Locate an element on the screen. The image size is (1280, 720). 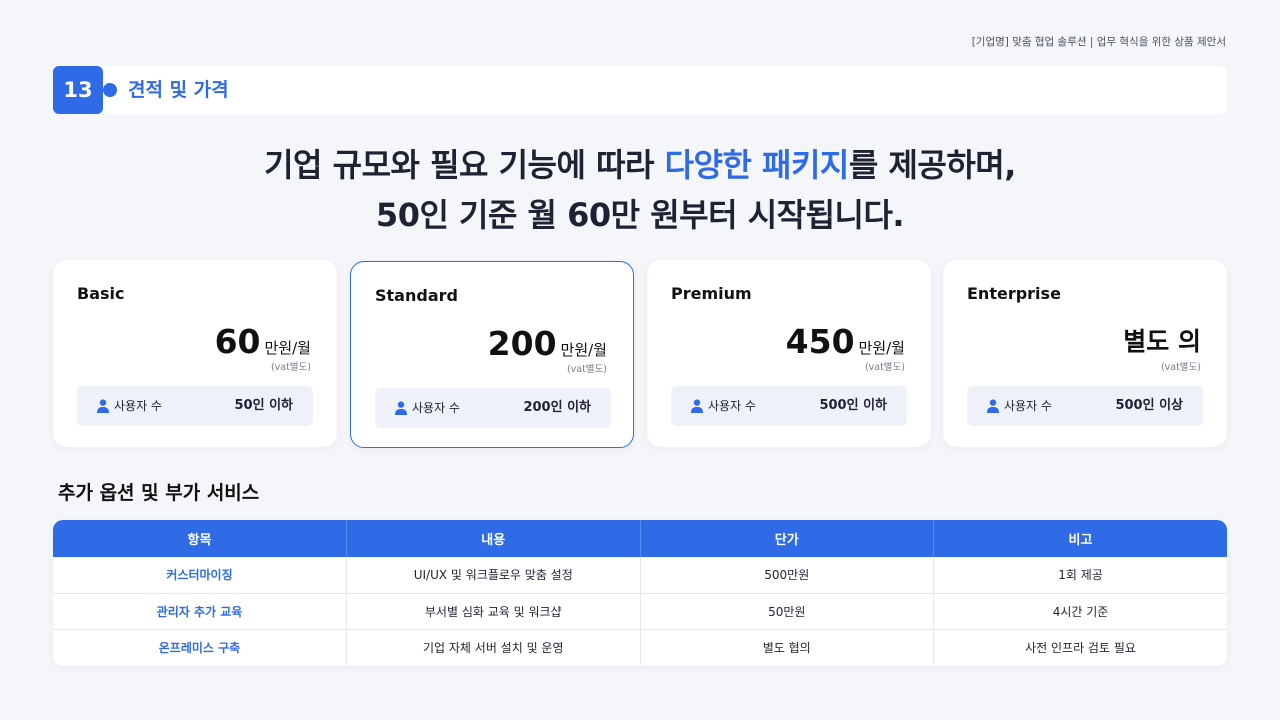
section-dot is located at coordinates (110, 90).